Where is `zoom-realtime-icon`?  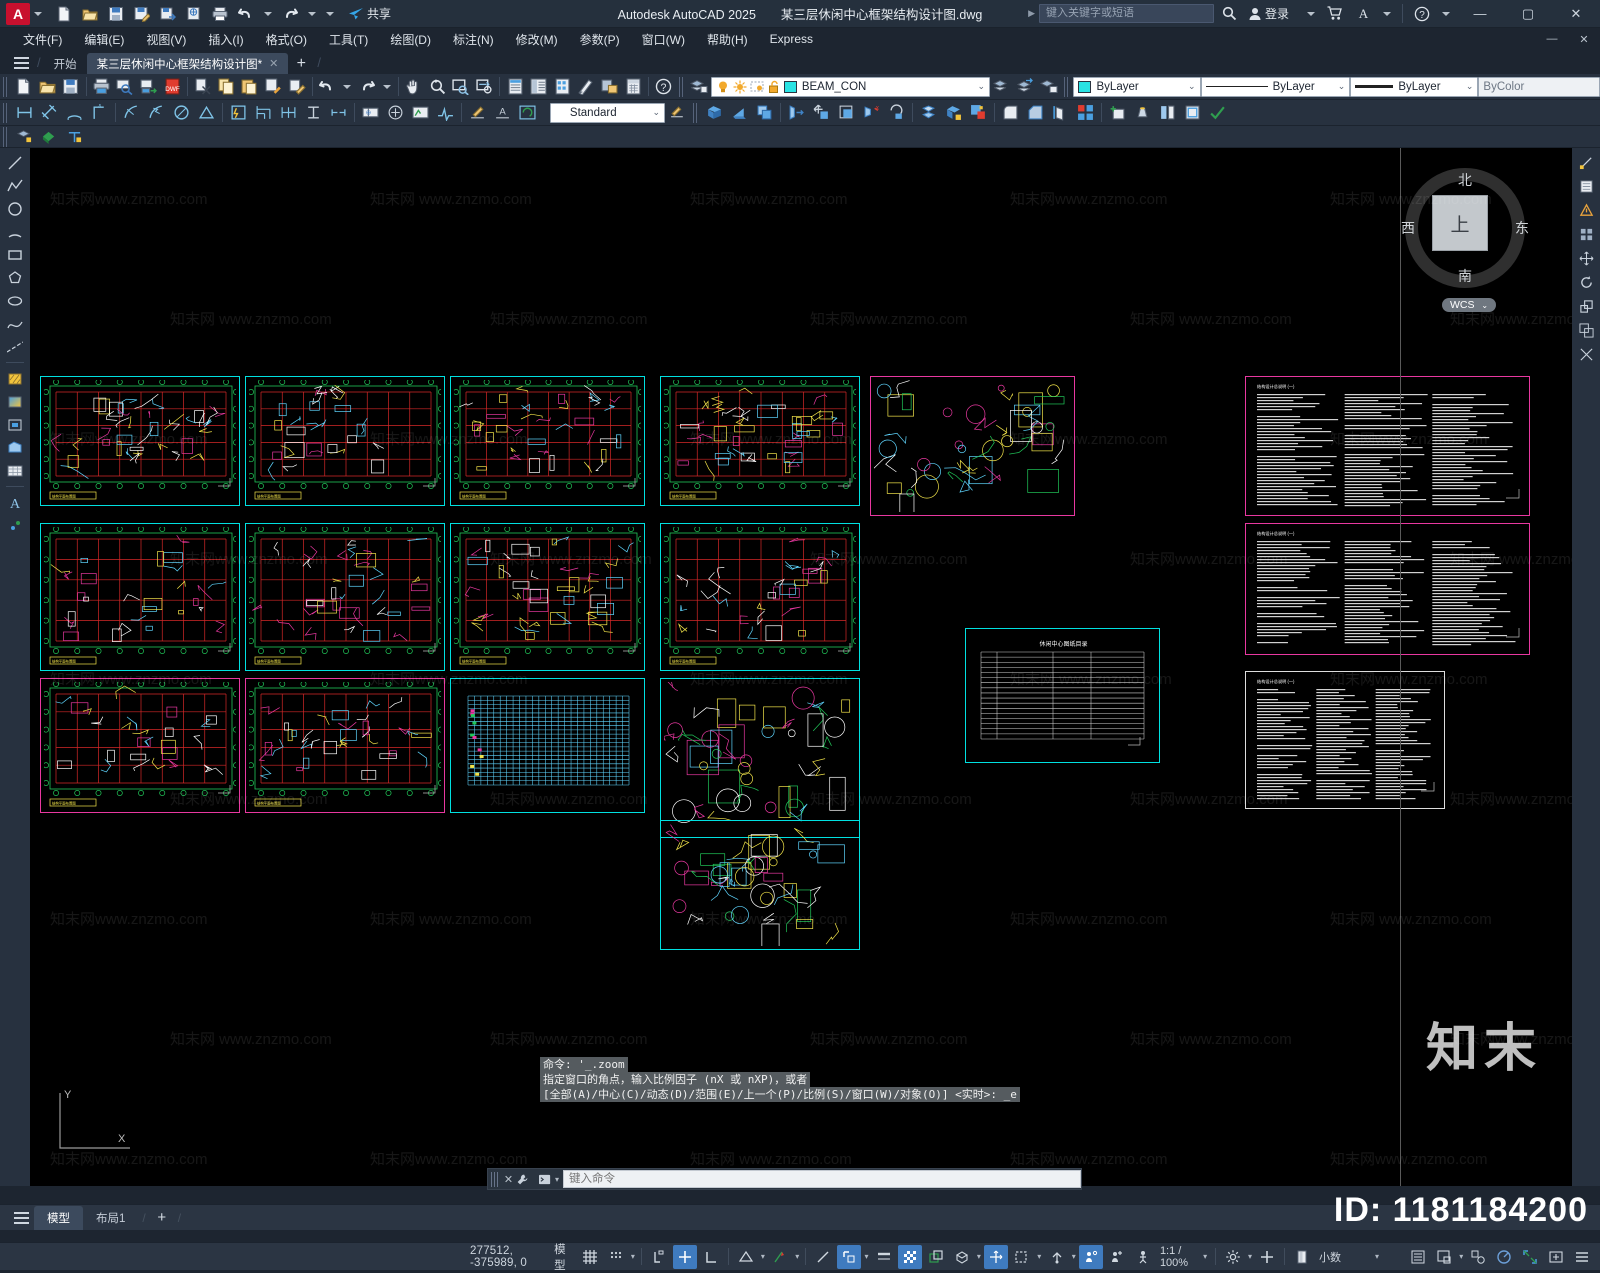
zoom-realtime-icon is located at coordinates (438, 86).